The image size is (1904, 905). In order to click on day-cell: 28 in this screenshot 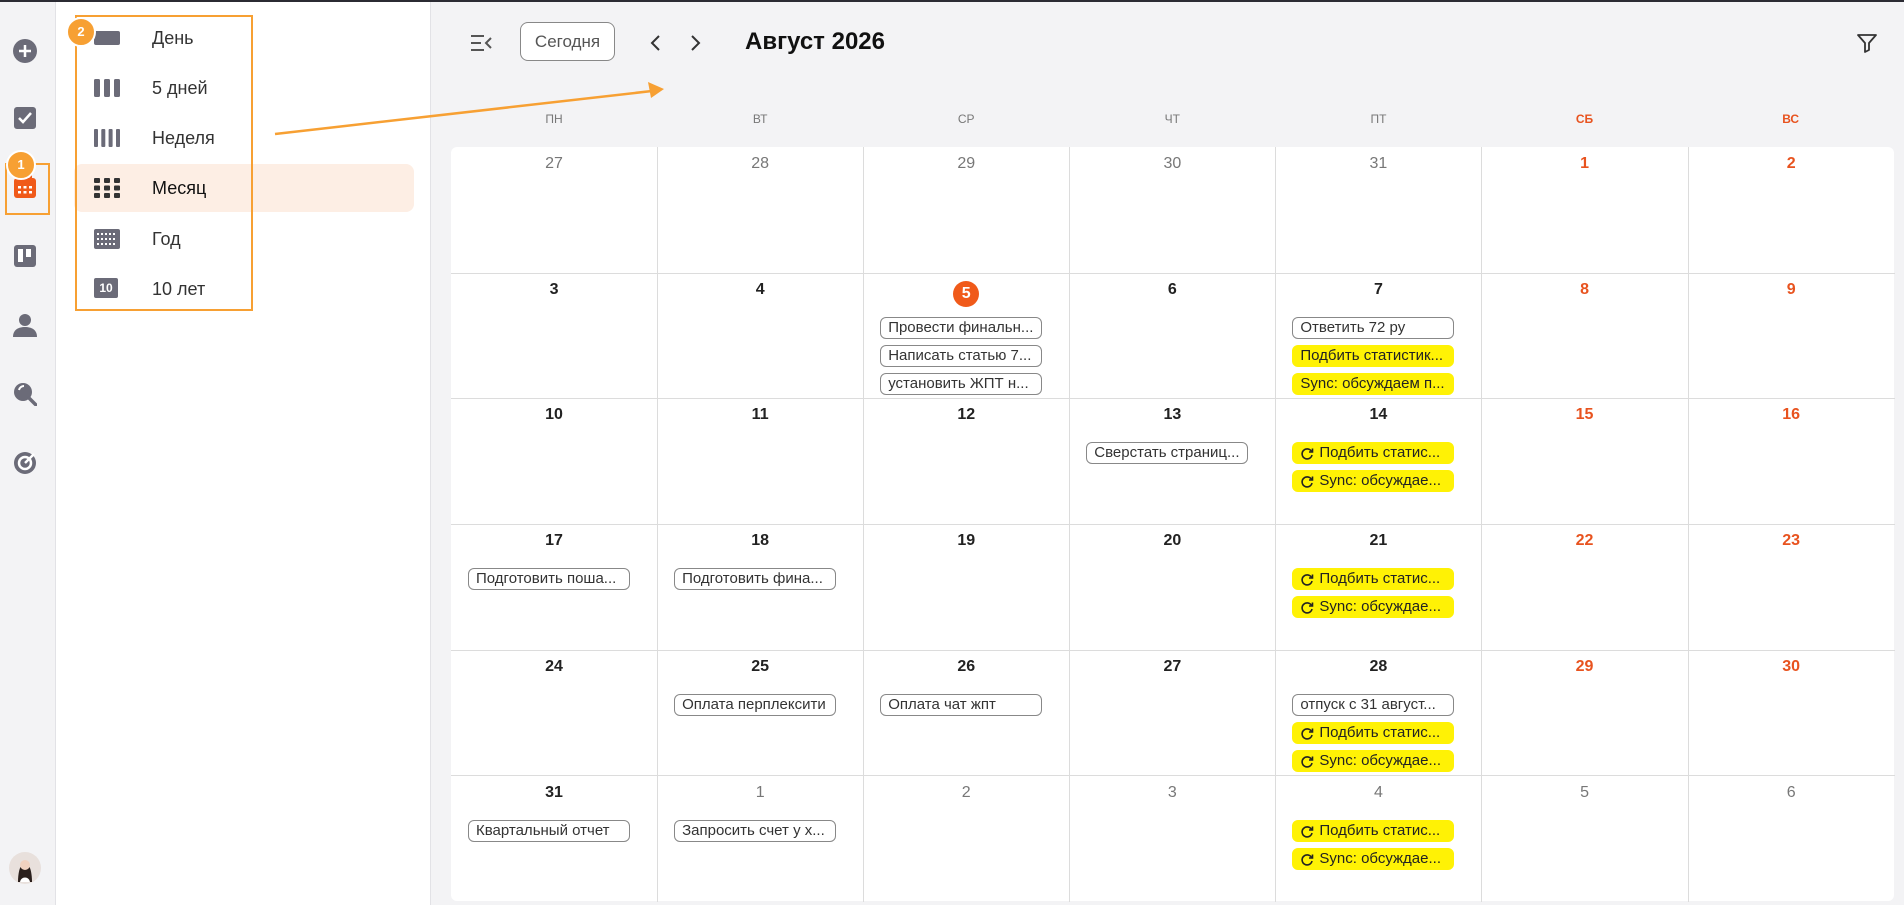, I will do `click(761, 210)`.